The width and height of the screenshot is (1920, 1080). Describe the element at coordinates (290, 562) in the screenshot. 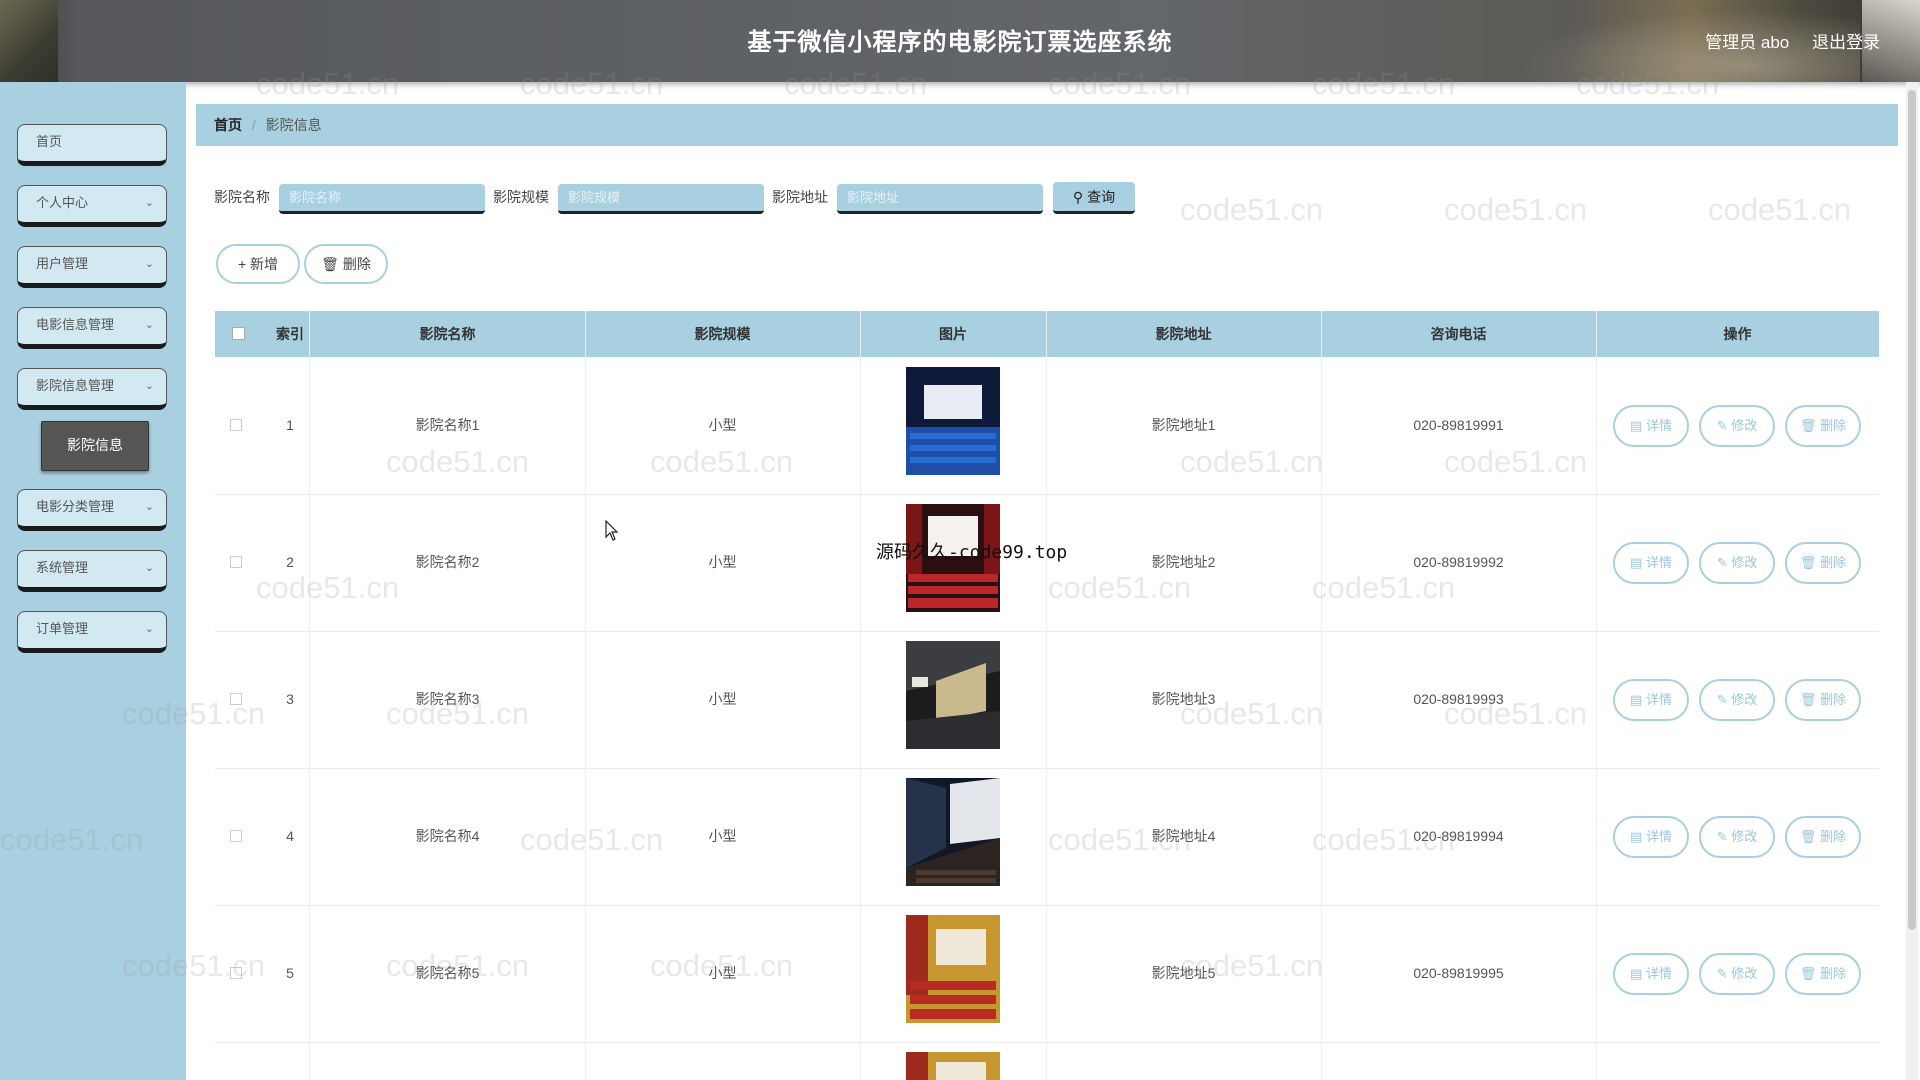

I see `cell-index: 2` at that location.